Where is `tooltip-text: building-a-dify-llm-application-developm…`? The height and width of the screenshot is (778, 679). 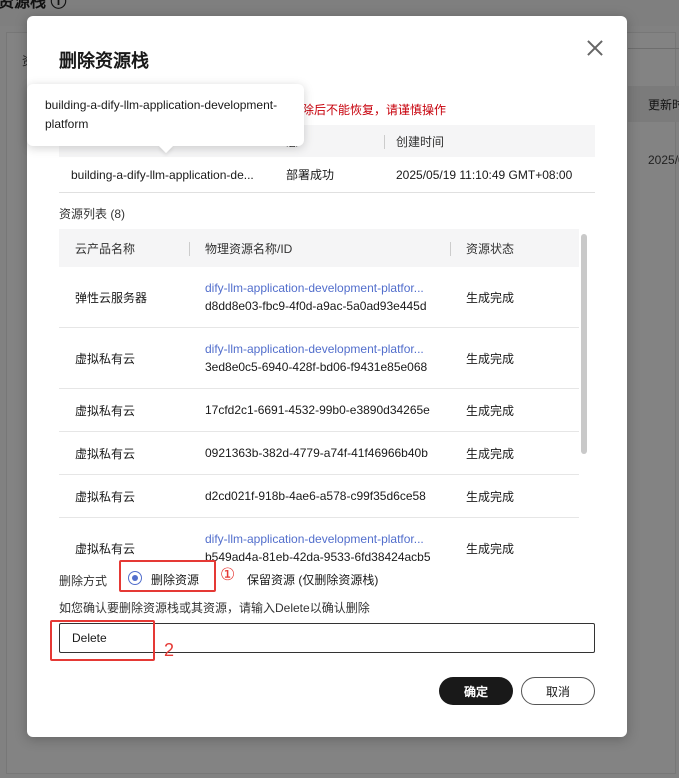
tooltip-text: building-a-dify-llm-application-developm… is located at coordinates (161, 114).